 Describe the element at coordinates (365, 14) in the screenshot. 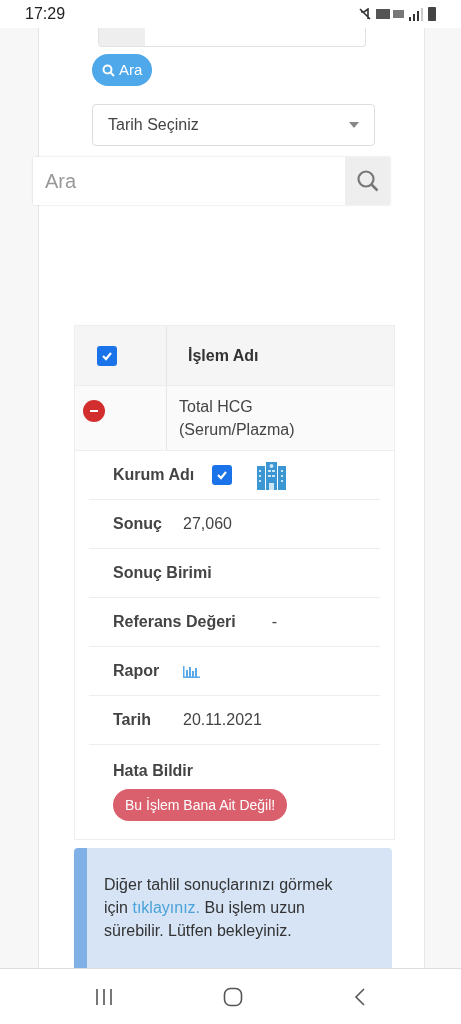

I see `mute-icon` at that location.